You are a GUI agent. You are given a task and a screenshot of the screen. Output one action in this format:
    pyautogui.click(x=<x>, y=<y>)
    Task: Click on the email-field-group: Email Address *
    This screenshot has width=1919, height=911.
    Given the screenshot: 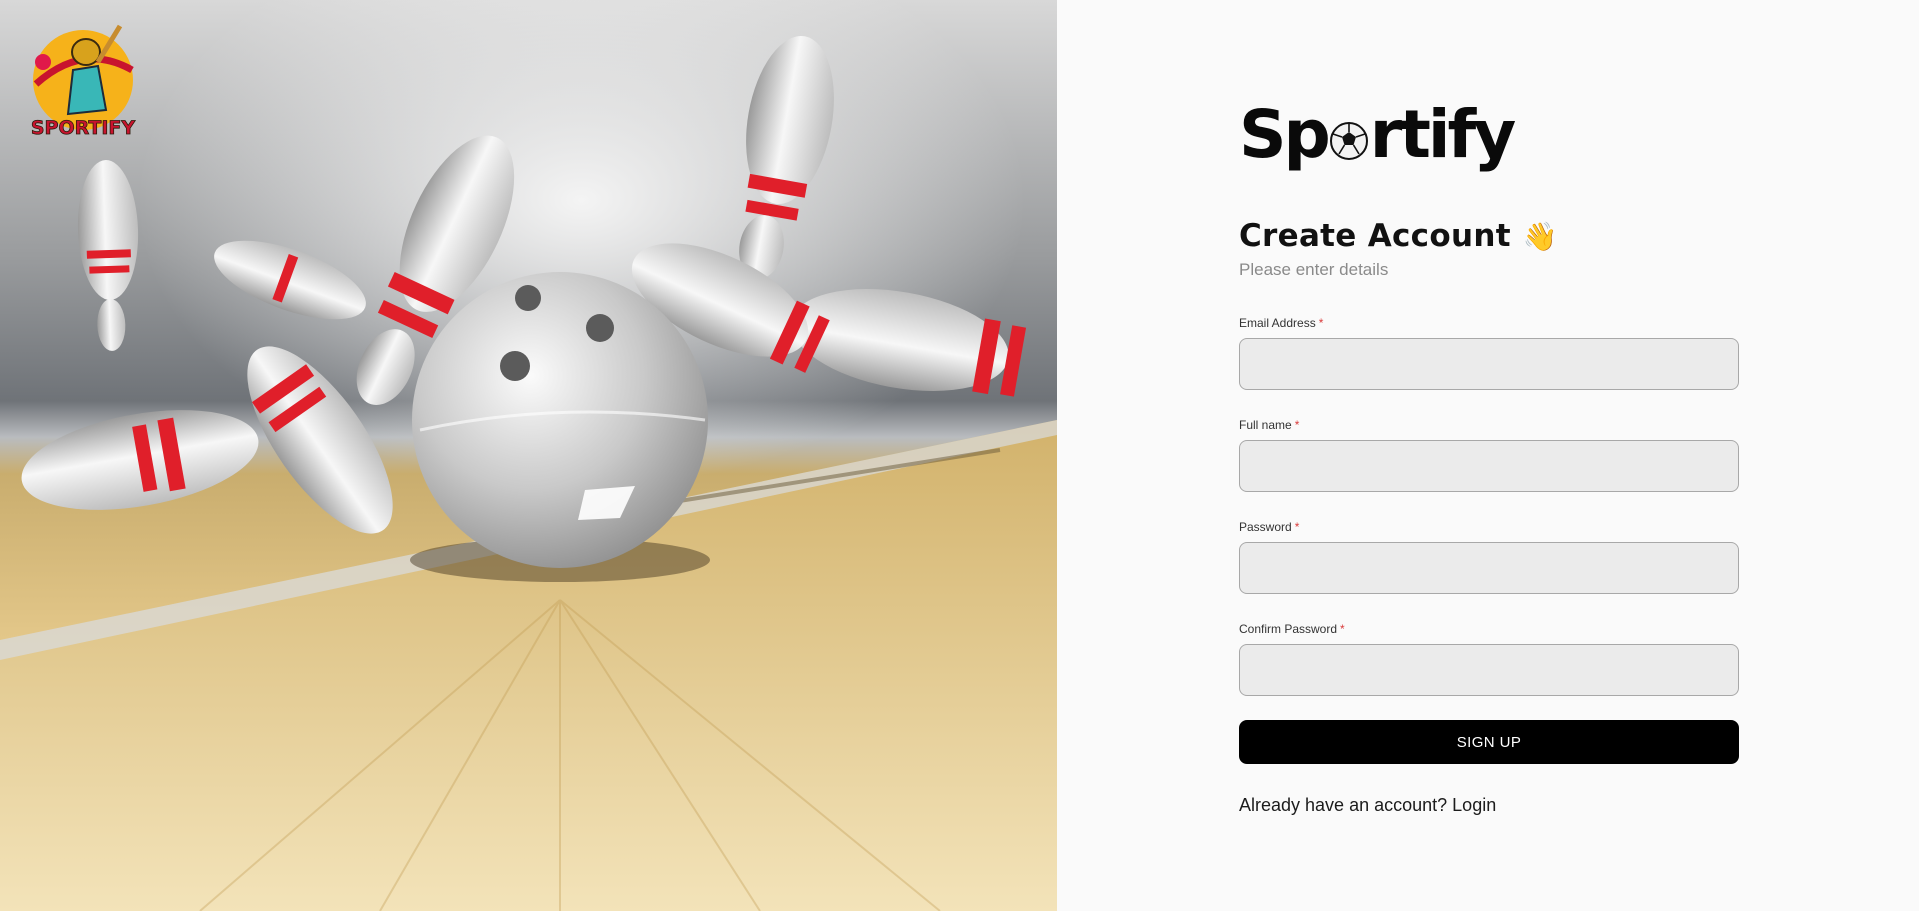 What is the action you would take?
    pyautogui.click(x=1489, y=353)
    